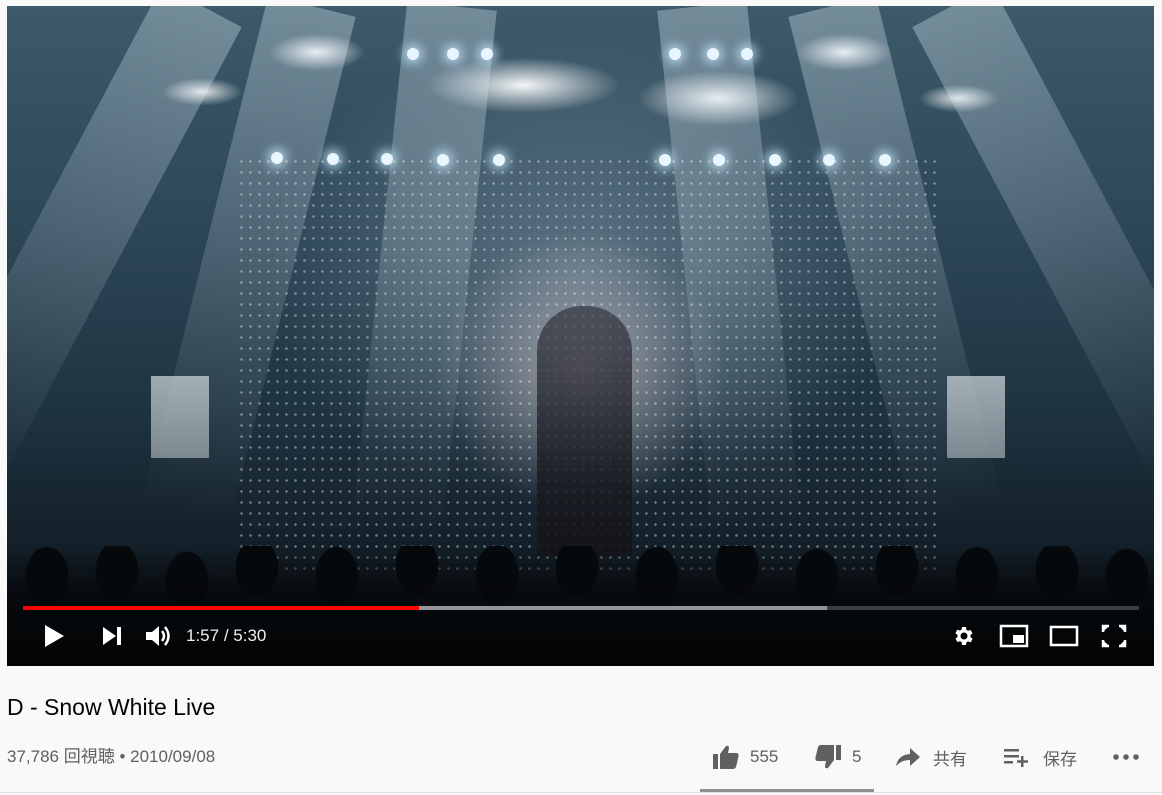  What do you see at coordinates (61, 756) in the screenshot?
I see `view-count: 37,786 回視聴` at bounding box center [61, 756].